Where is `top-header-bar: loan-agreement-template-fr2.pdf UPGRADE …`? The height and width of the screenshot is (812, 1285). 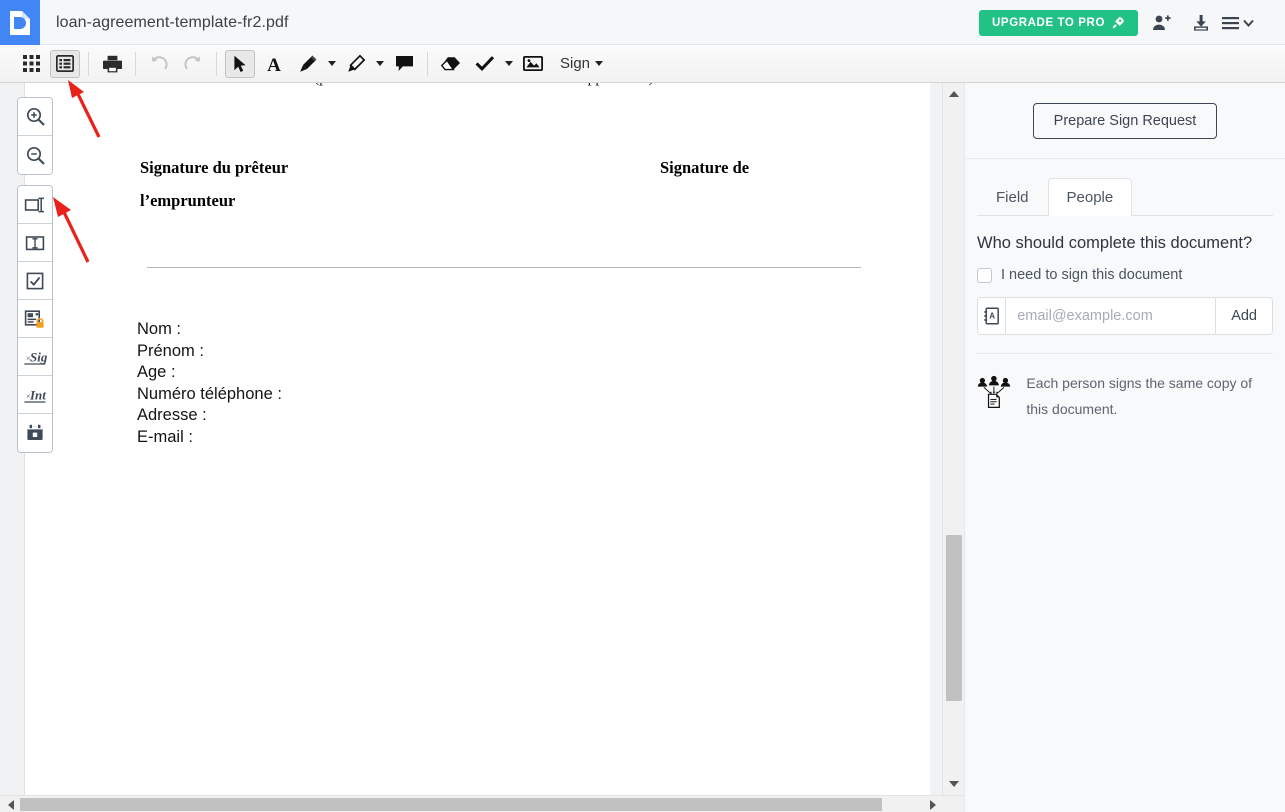
top-header-bar: loan-agreement-template-fr2.pdf UPGRADE … is located at coordinates (642, 22).